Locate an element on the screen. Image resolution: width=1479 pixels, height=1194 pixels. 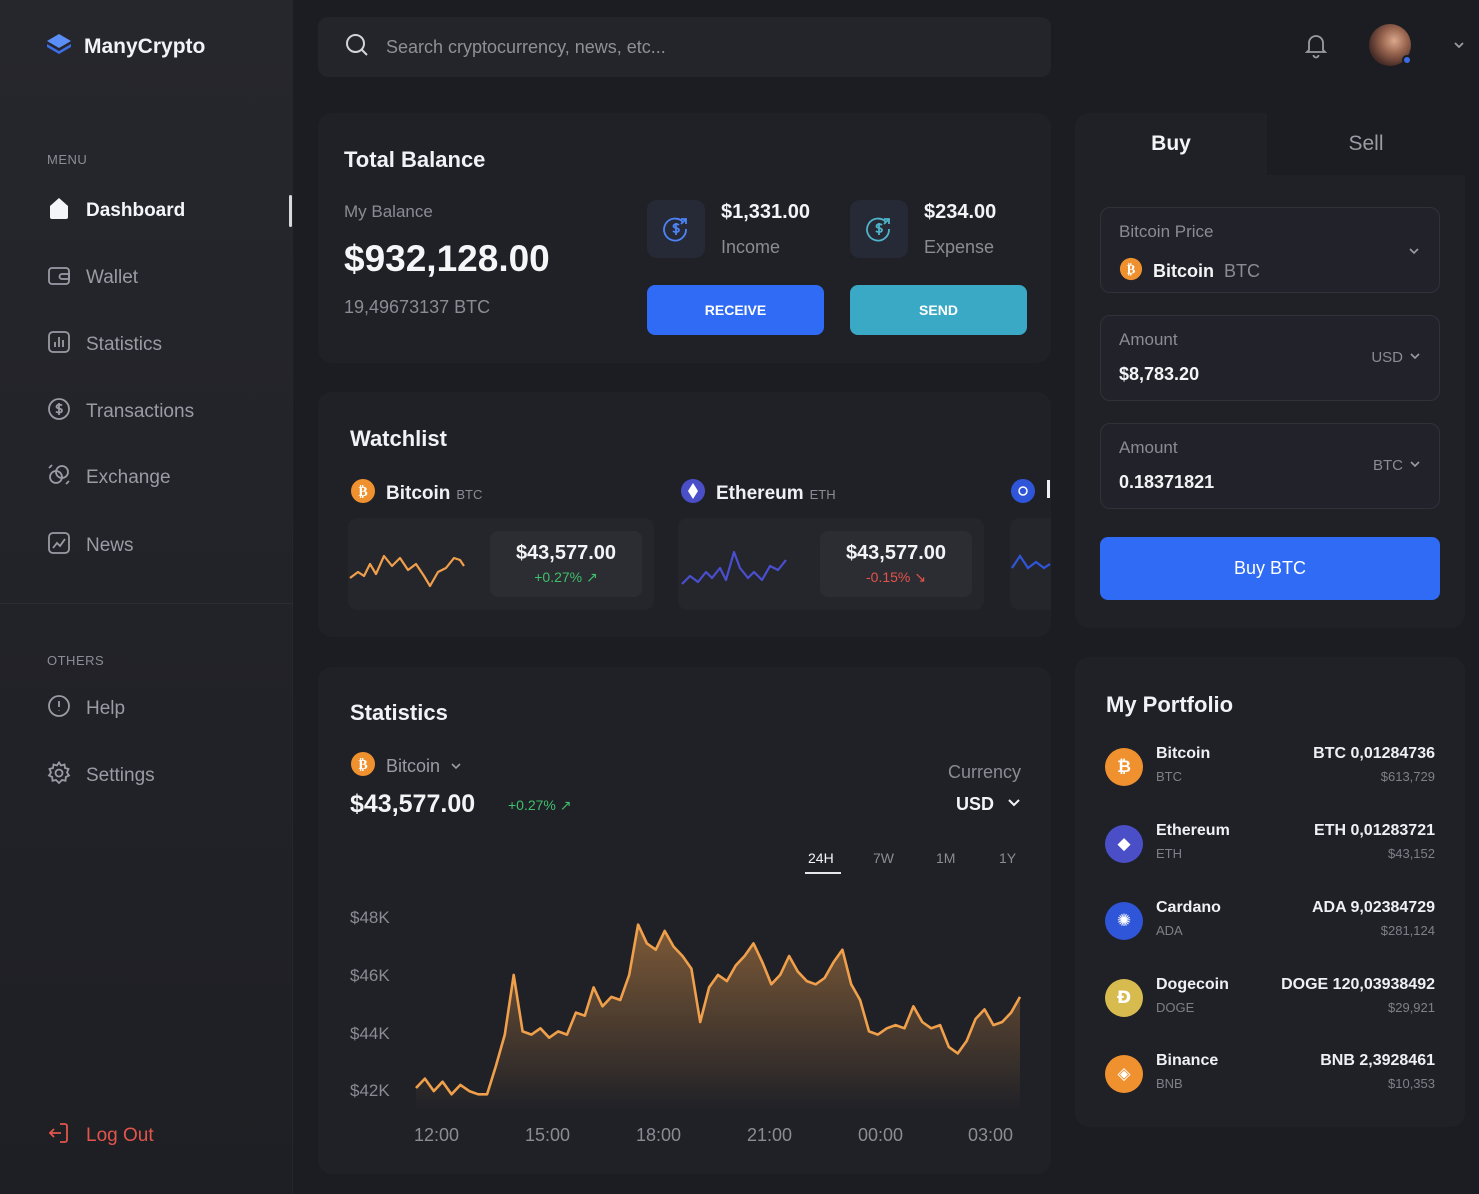
notification-bell-icon is located at coordinates (1316, 47).